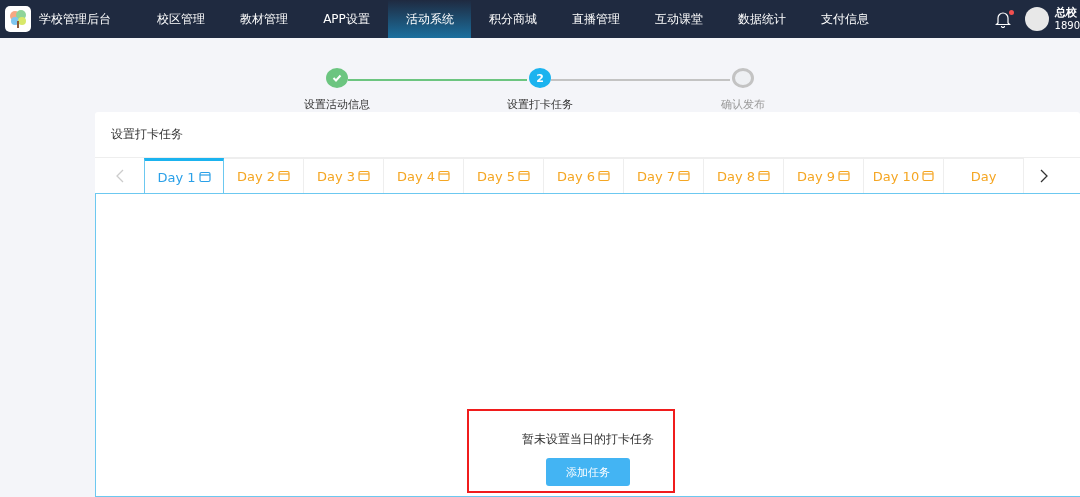 The width and height of the screenshot is (1080, 497). I want to click on bell-icon, so click(1002, 19).